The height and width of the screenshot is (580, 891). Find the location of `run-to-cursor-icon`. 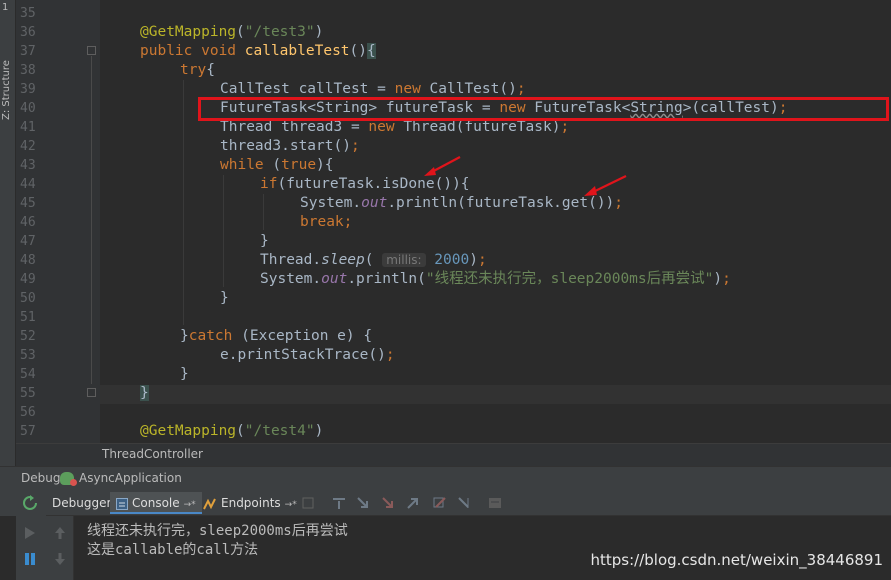

run-to-cursor-icon is located at coordinates (464, 503).